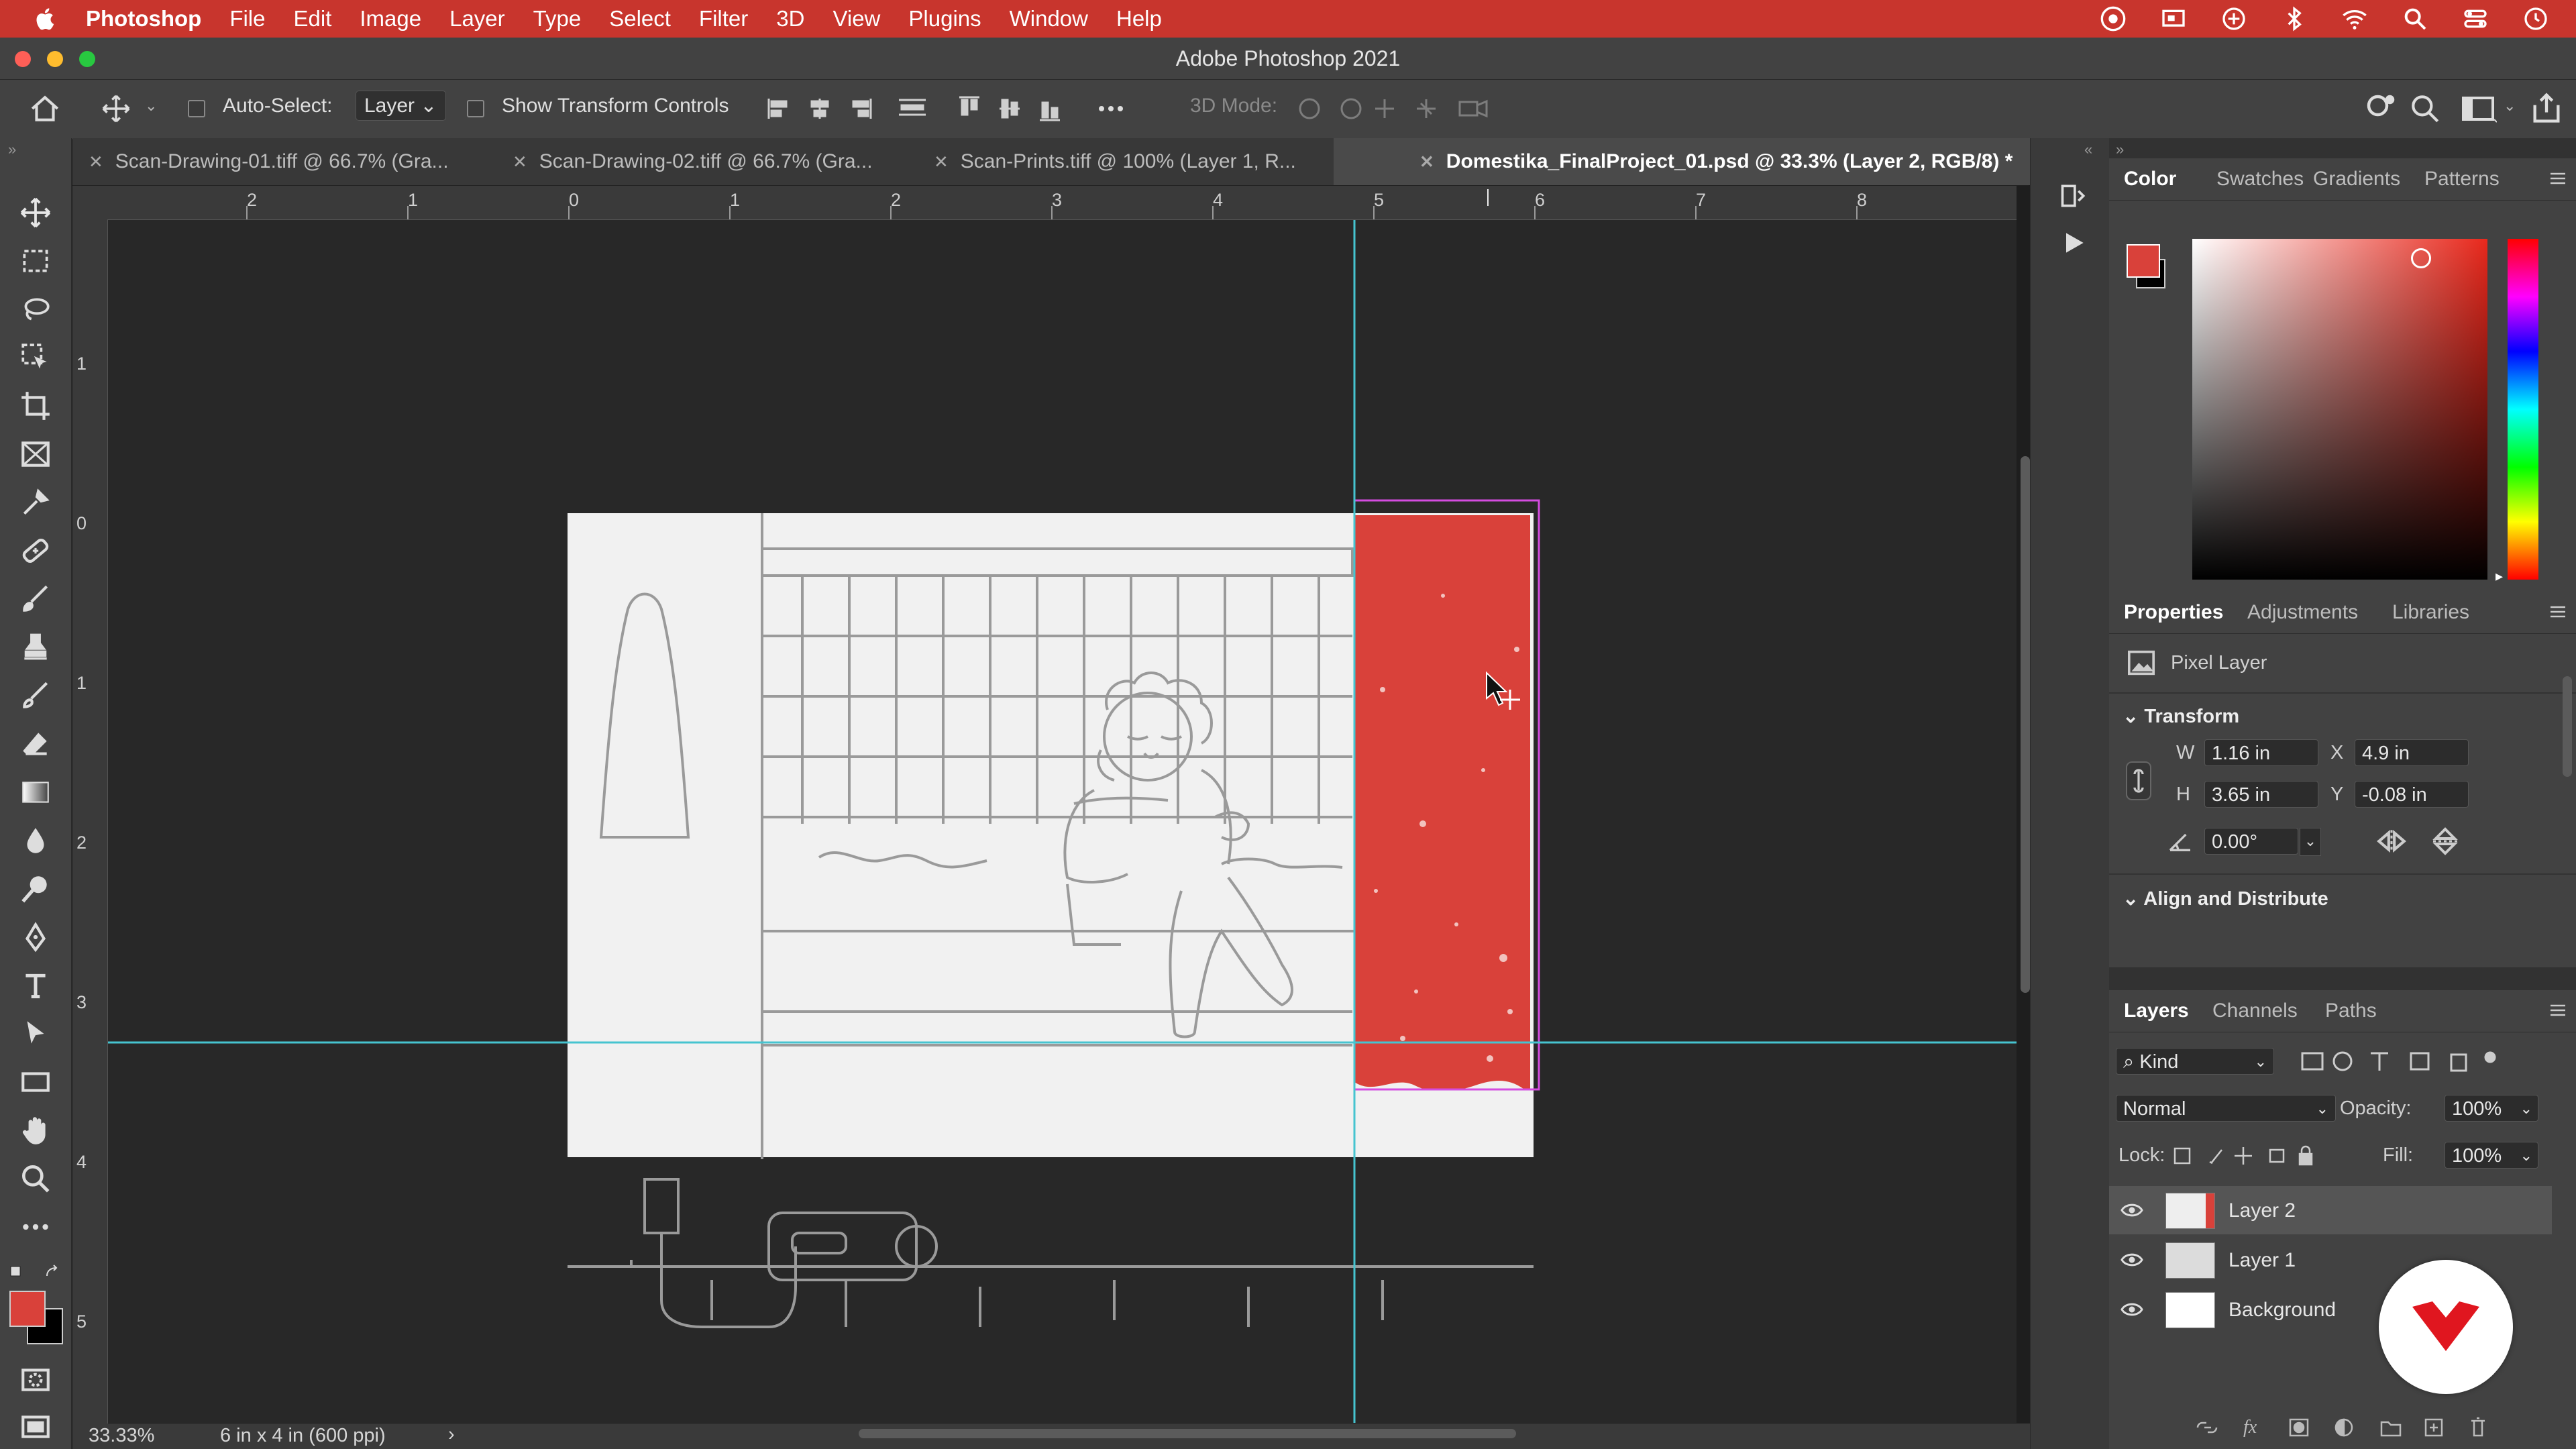  I want to click on horizontal-ruler: 2 1 0 1 2 3 4 5 6 7 8, so click(1044, 203).